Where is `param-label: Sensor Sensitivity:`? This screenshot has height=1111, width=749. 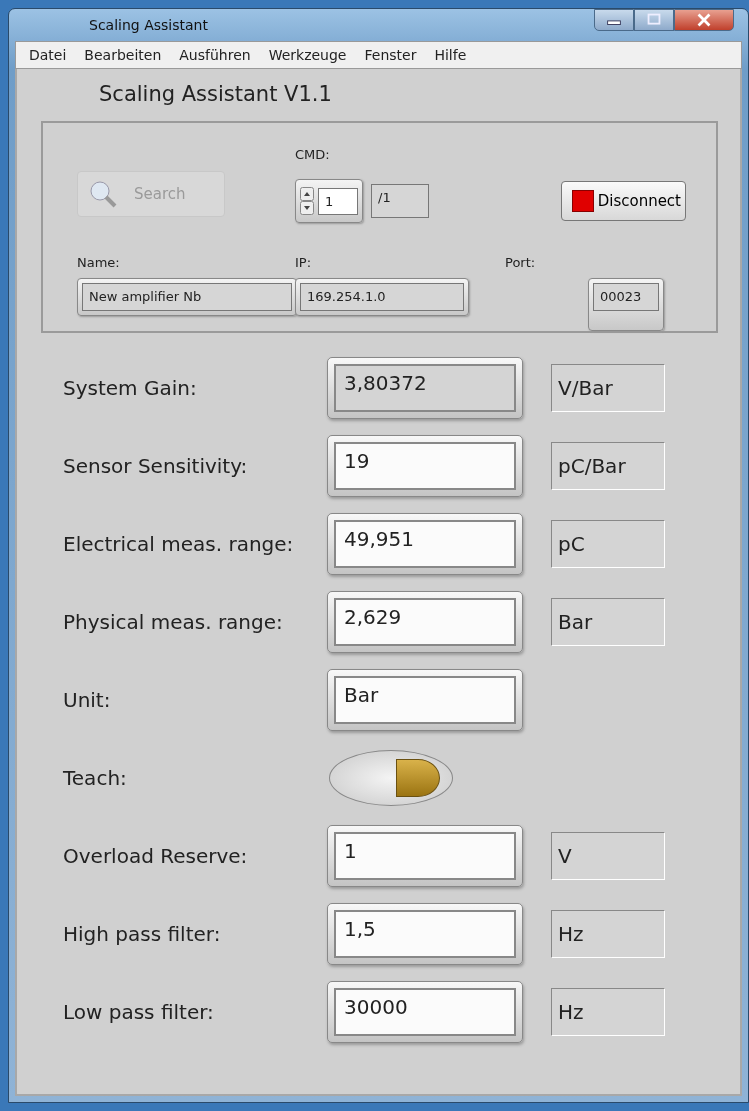
param-label: Sensor Sensitivity: is located at coordinates (155, 466).